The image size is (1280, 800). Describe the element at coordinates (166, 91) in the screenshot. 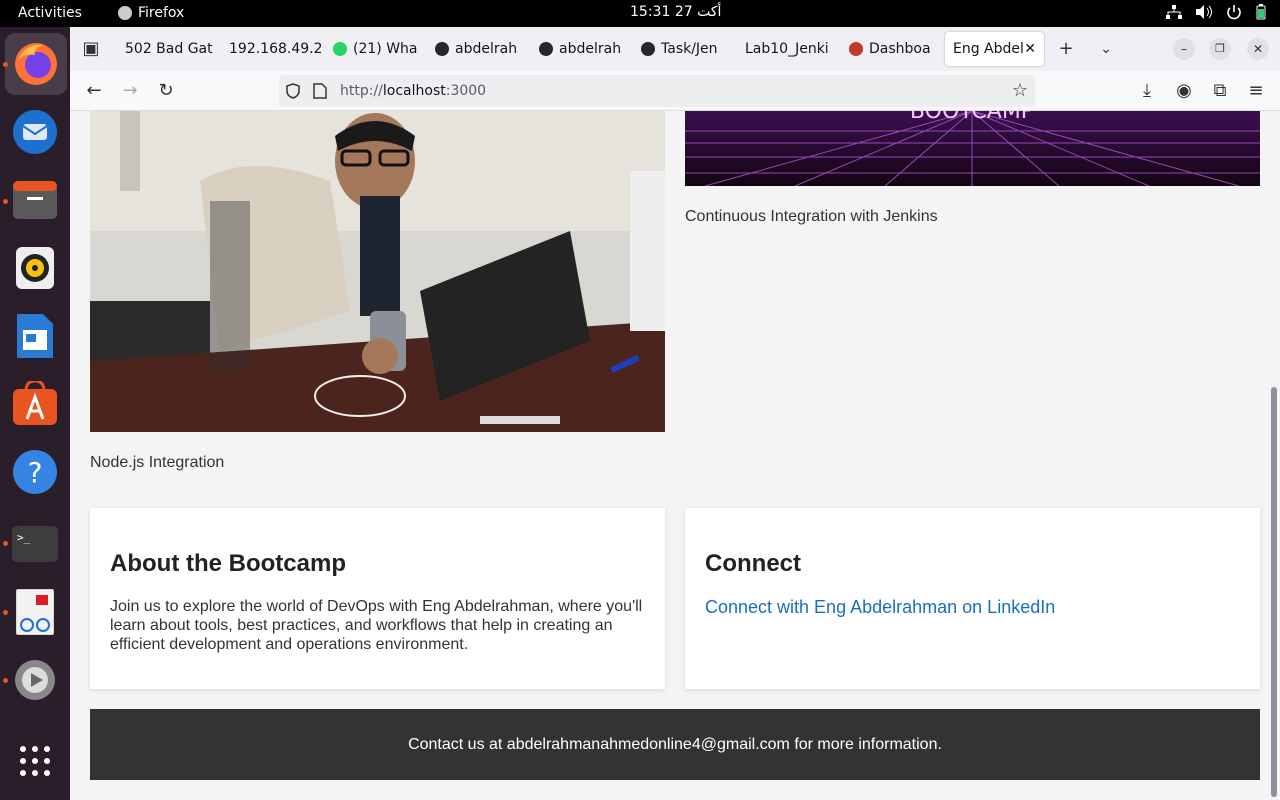

I see `reload-button: ↻` at that location.